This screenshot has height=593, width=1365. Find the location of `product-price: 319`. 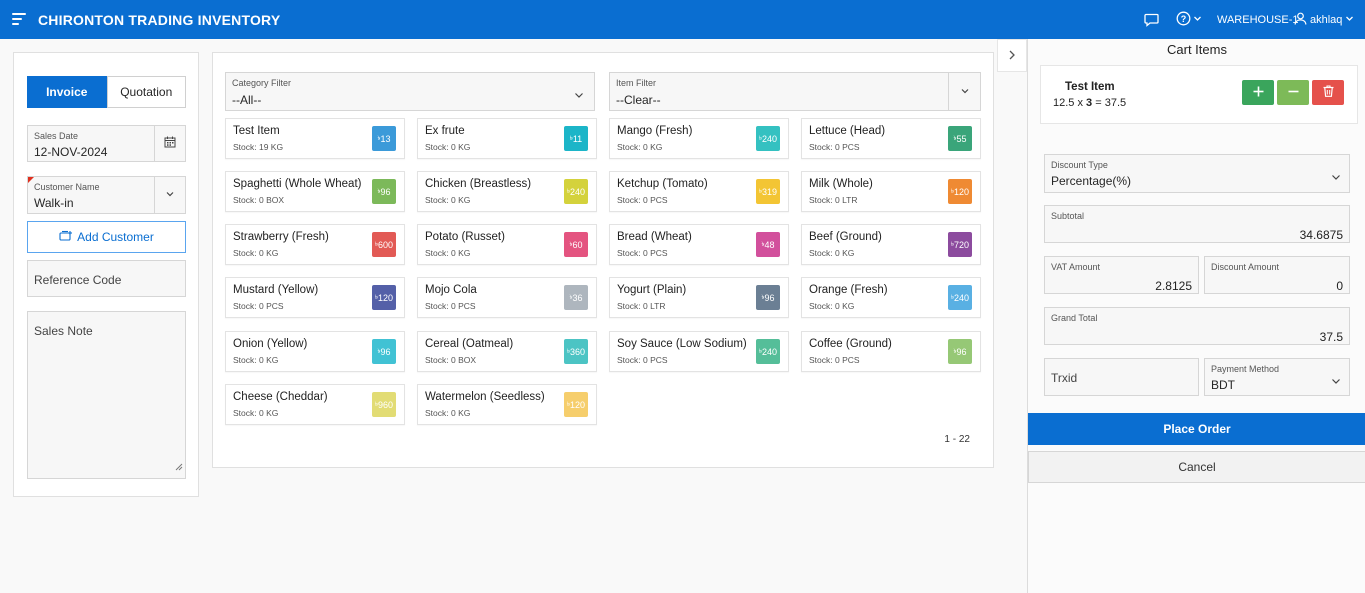

product-price: 319 is located at coordinates (769, 191).